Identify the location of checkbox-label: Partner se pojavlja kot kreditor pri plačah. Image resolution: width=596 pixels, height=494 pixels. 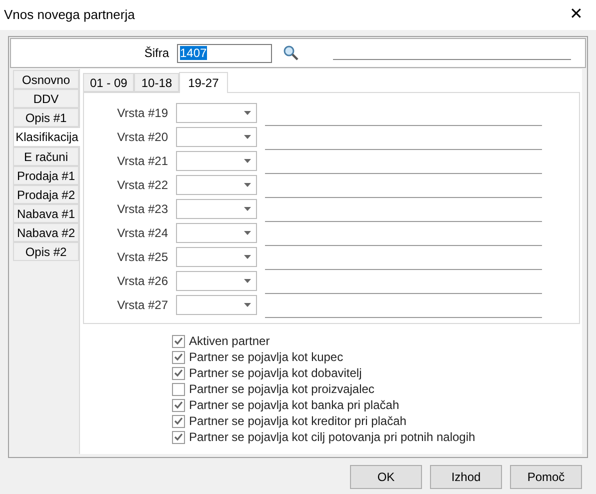
(297, 421).